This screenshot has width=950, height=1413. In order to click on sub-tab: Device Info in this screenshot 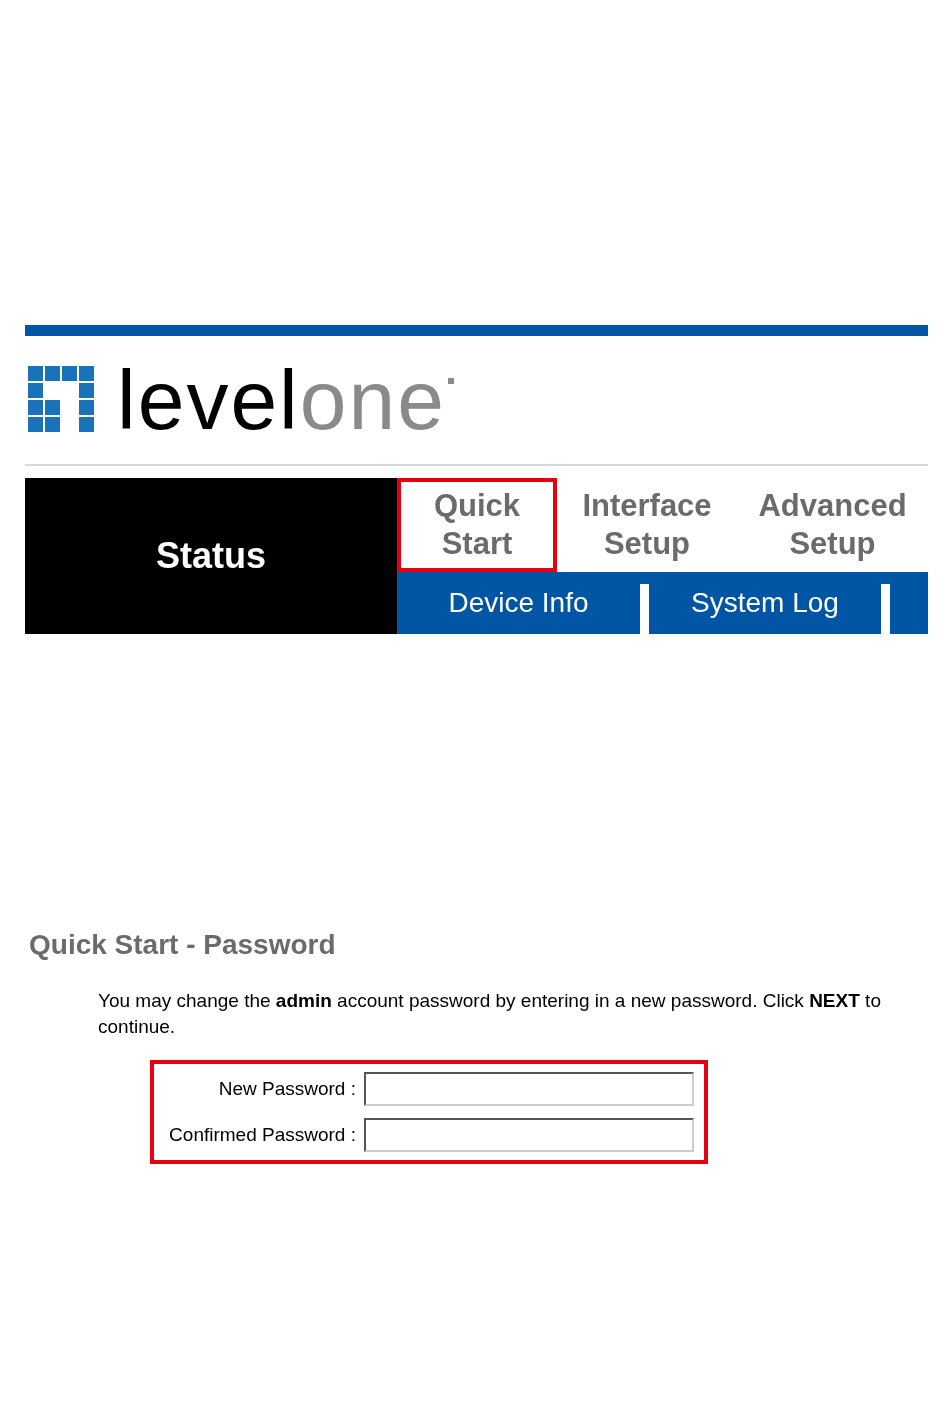, I will do `click(518, 603)`.